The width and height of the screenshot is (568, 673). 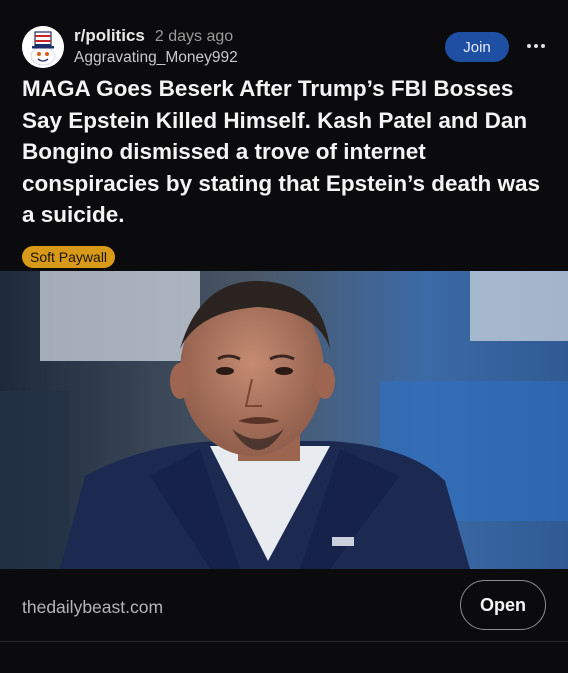 I want to click on uncle-sam-snoo-icon, so click(x=43, y=47).